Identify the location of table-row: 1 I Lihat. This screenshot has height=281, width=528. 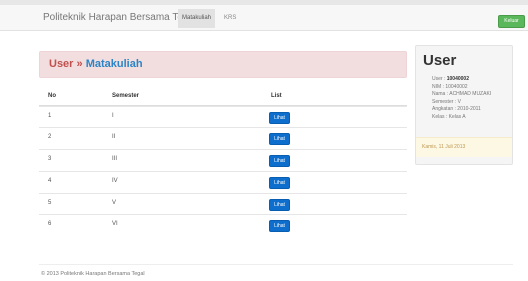
(223, 116).